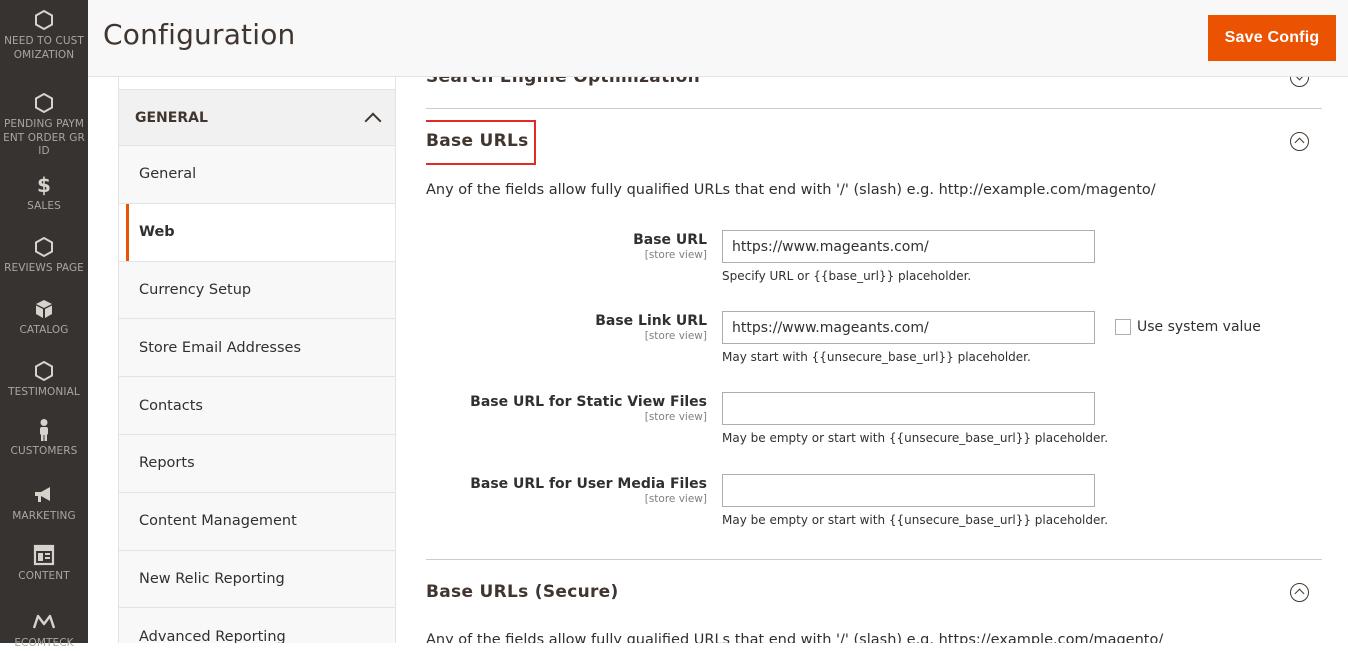 This screenshot has width=1348, height=651. I want to click on menu-item-label: CUSTOMERS, so click(44, 451).